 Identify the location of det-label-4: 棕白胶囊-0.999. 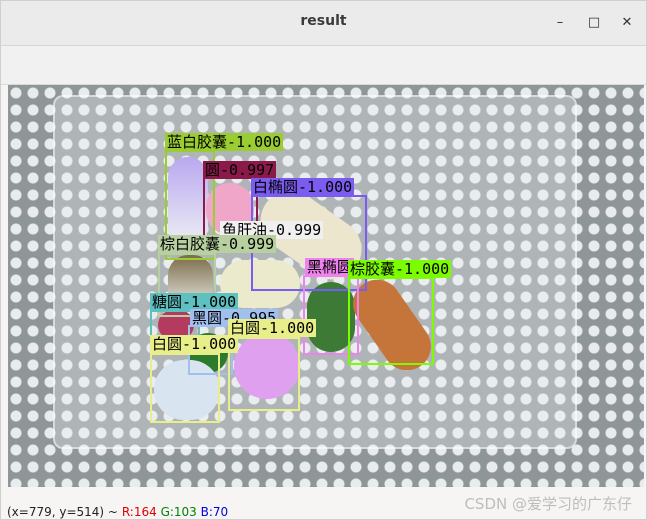
(217, 244).